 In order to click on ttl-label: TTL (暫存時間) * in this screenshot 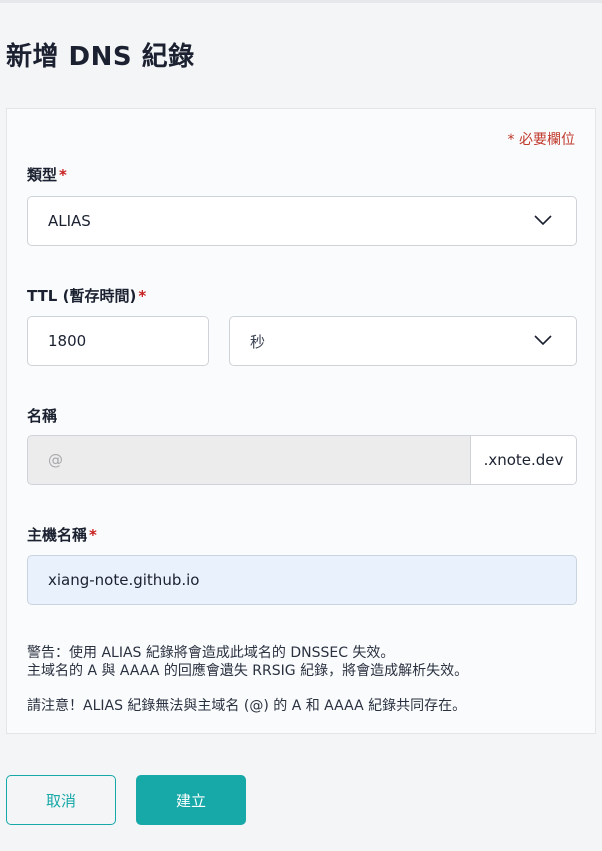, I will do `click(86, 295)`.